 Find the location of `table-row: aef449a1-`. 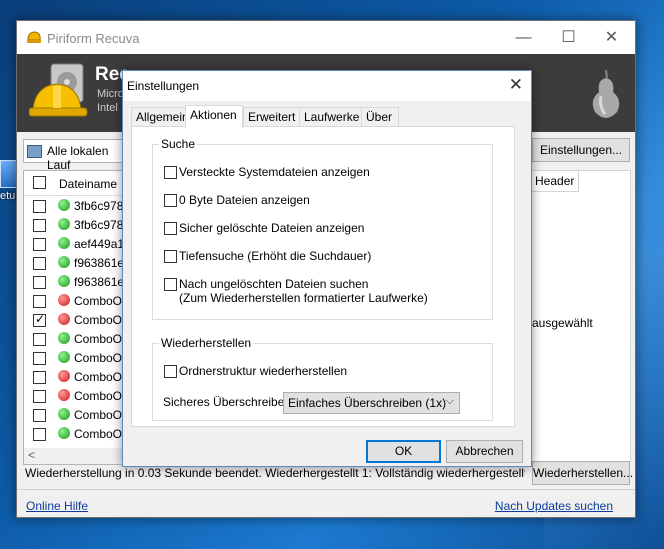

table-row: aef449a1- is located at coordinates (76, 243).